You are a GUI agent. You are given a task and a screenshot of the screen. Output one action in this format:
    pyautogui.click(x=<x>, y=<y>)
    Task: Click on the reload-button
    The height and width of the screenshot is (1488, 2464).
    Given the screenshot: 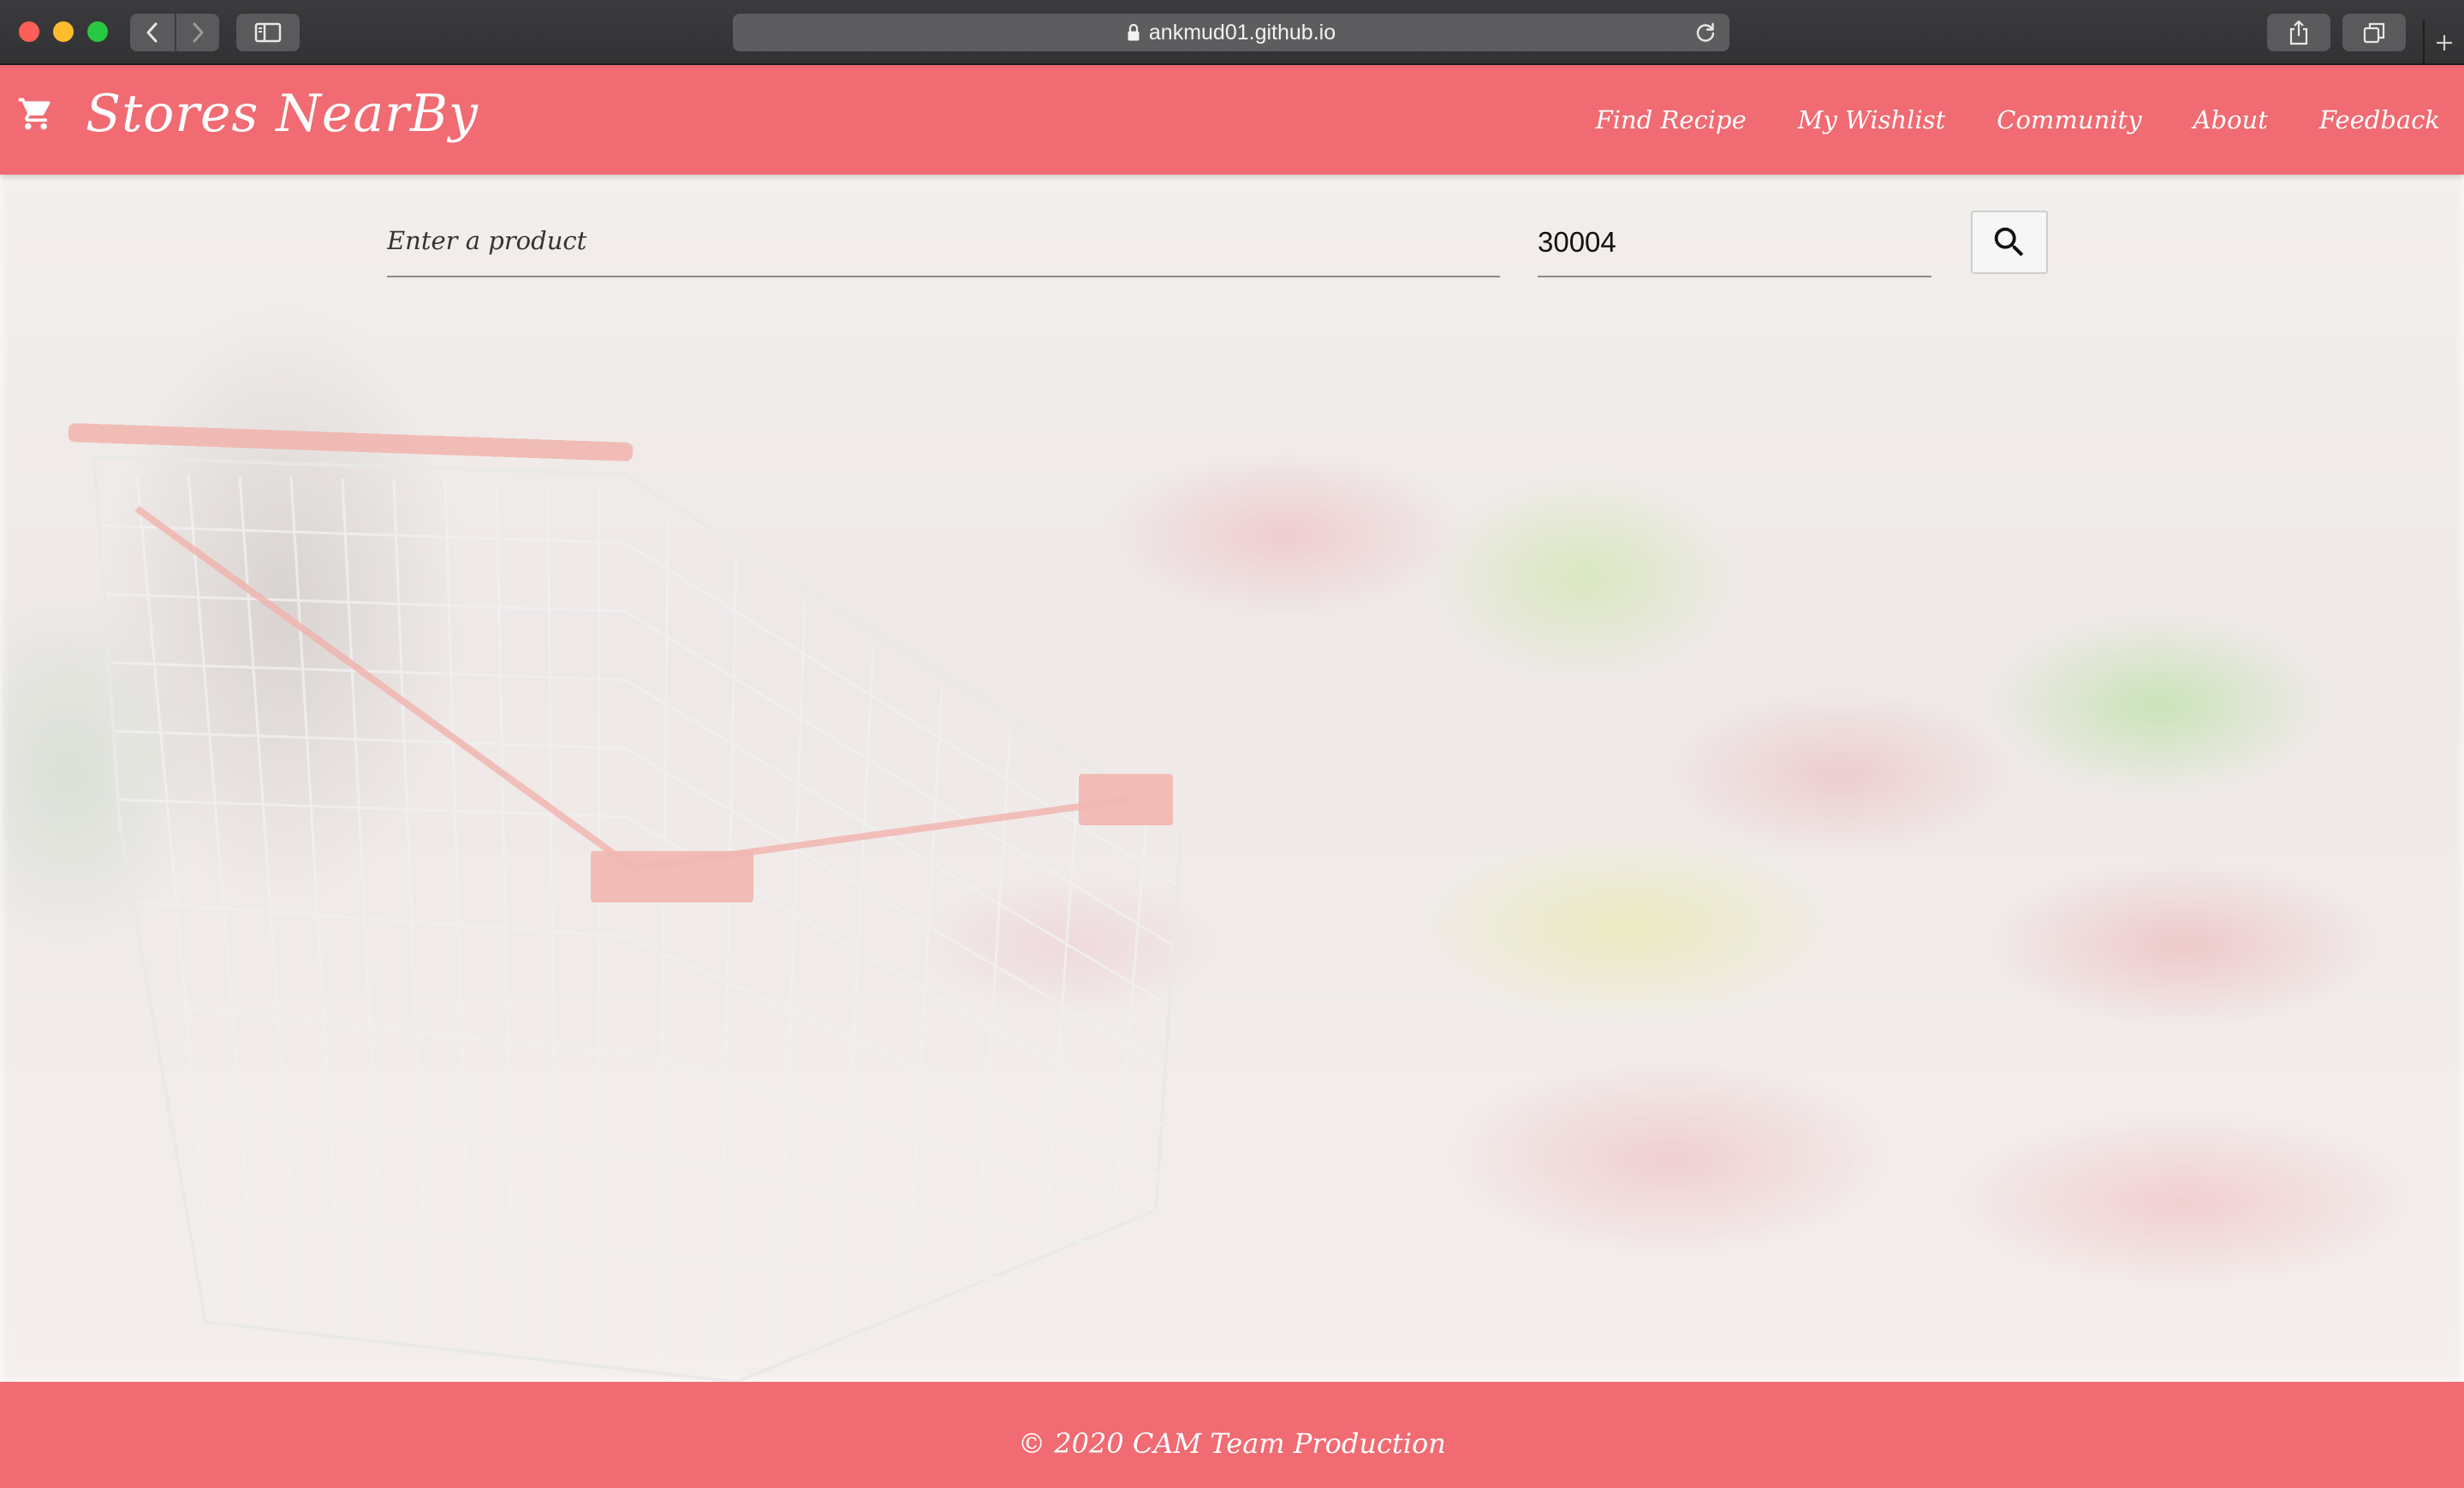 What is the action you would take?
    pyautogui.click(x=1705, y=33)
    